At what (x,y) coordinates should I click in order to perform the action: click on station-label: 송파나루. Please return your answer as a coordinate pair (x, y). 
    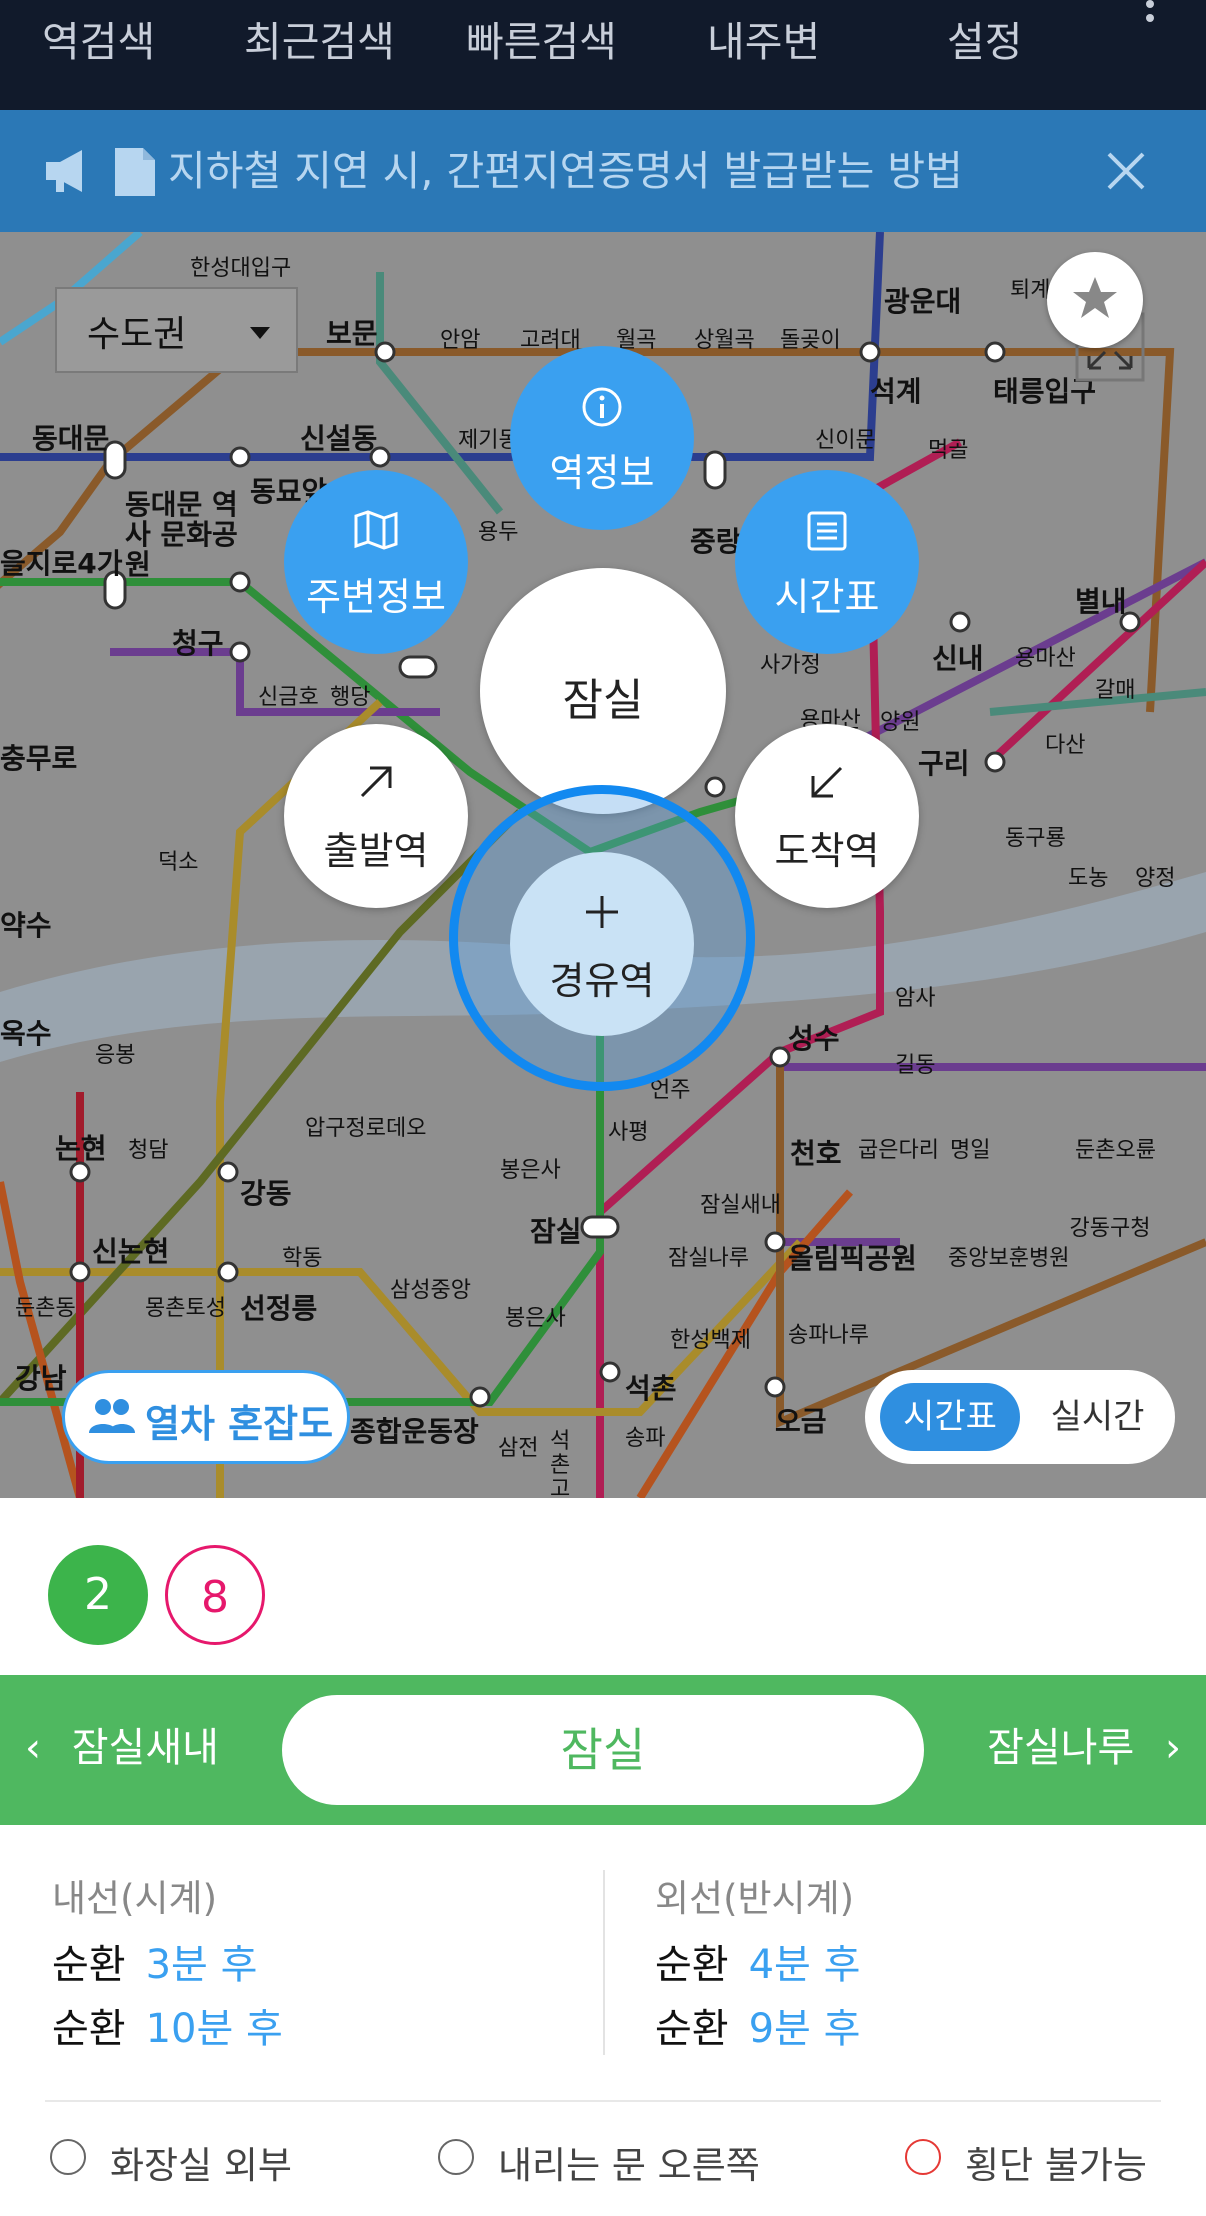
    Looking at the image, I should click on (828, 1333).